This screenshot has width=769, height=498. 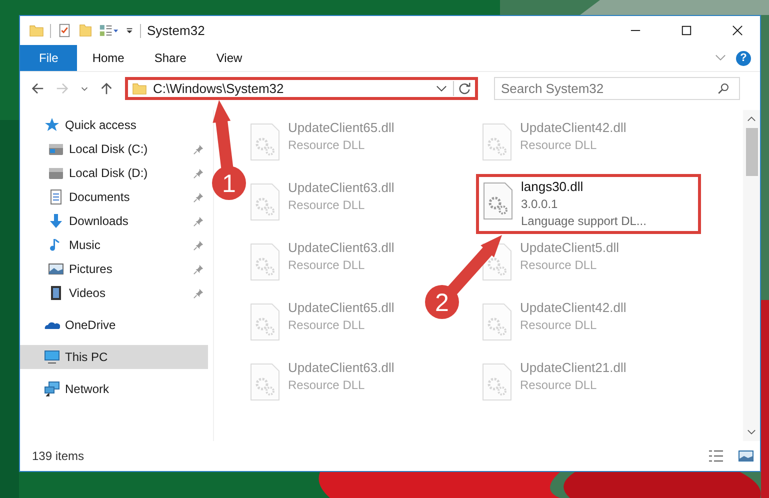 I want to click on network-icon, so click(x=52, y=389).